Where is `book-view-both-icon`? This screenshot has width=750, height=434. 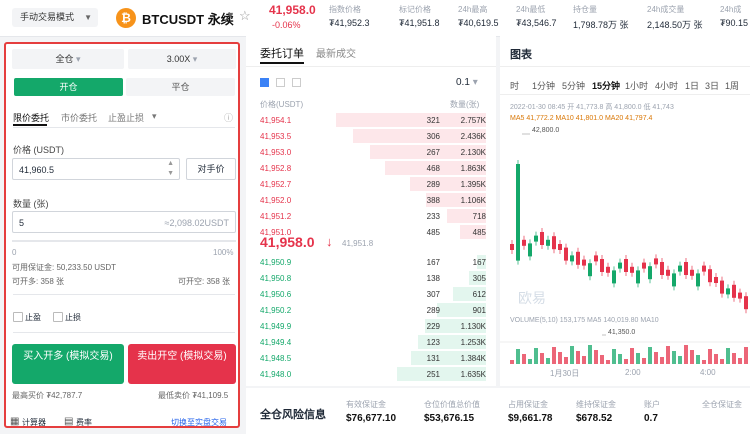
book-view-both-icon is located at coordinates (264, 82).